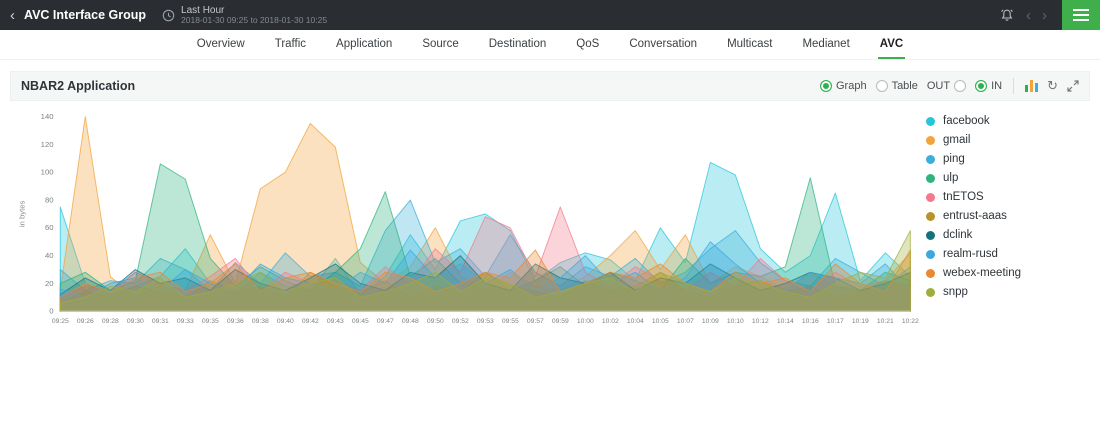 Image resolution: width=1100 pixels, height=425 pixels. I want to click on svg-text: 09:28, so click(110, 321).